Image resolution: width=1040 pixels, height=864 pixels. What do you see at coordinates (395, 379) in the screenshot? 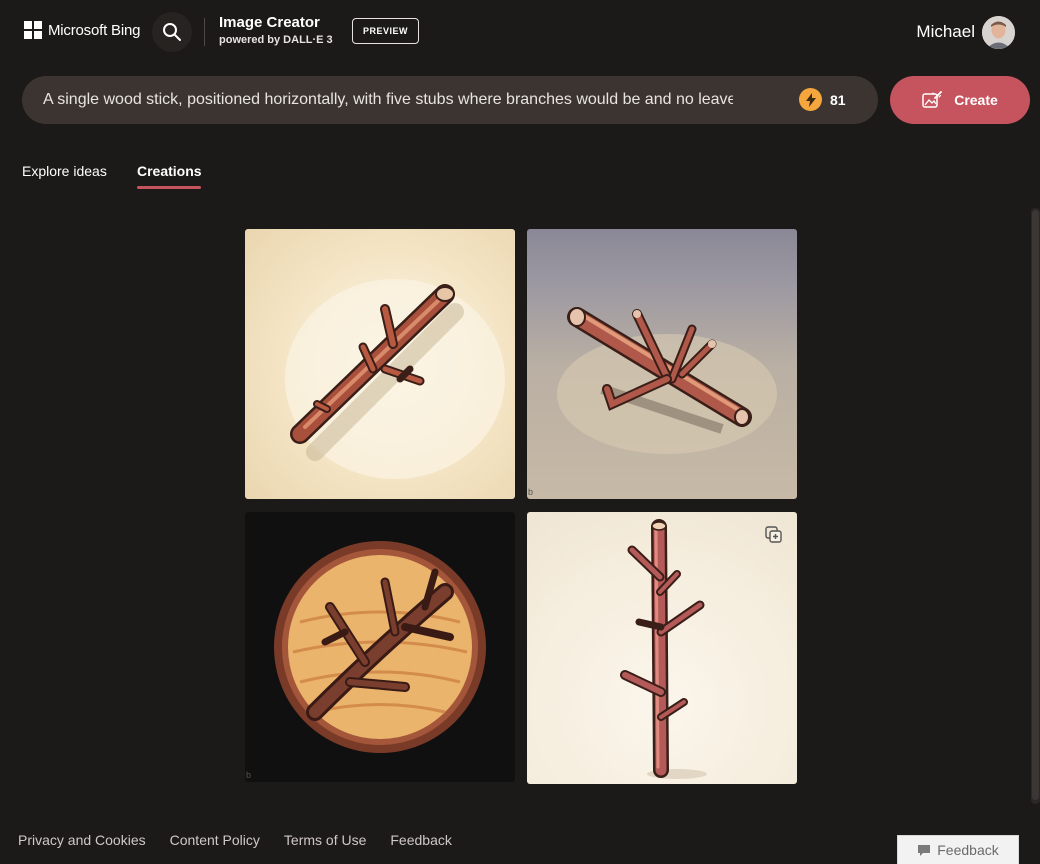
I see `diagonal-stick-image` at bounding box center [395, 379].